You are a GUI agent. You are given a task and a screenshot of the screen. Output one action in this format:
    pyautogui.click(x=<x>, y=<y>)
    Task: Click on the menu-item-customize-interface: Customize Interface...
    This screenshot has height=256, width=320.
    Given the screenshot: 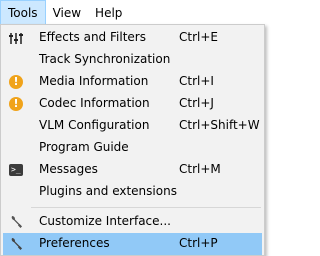 What is the action you would take?
    pyautogui.click(x=132, y=222)
    